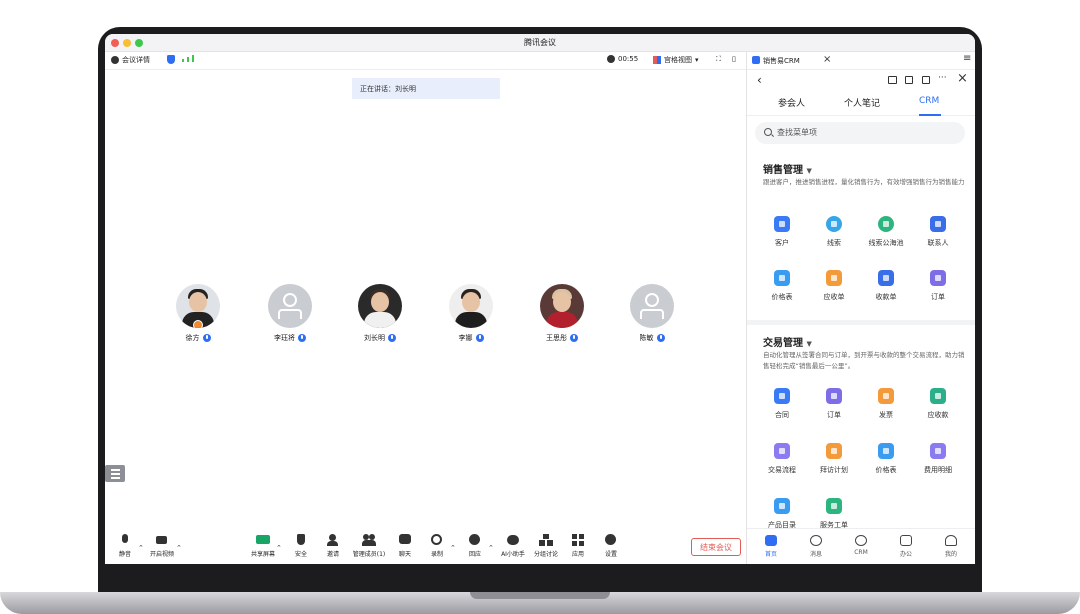 This screenshot has width=1080, height=614. What do you see at coordinates (886, 286) in the screenshot?
I see `grid-item-receipts: 收款单` at bounding box center [886, 286].